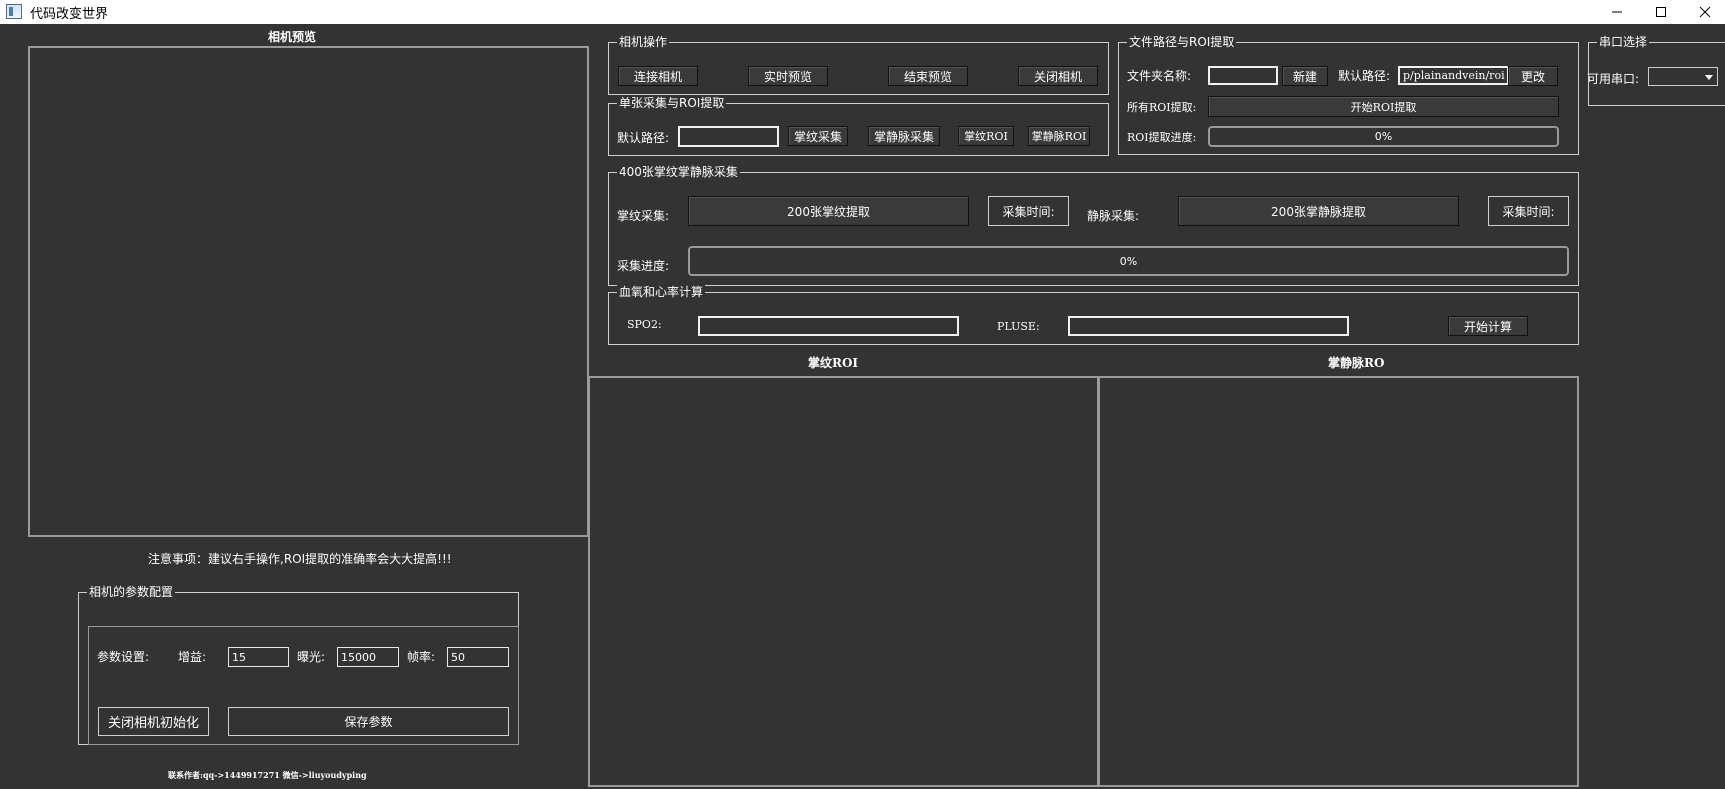 This screenshot has width=1725, height=789. Describe the element at coordinates (1059, 136) in the screenshot. I see `palmvein-roi-button: 掌静脉ROI` at that location.